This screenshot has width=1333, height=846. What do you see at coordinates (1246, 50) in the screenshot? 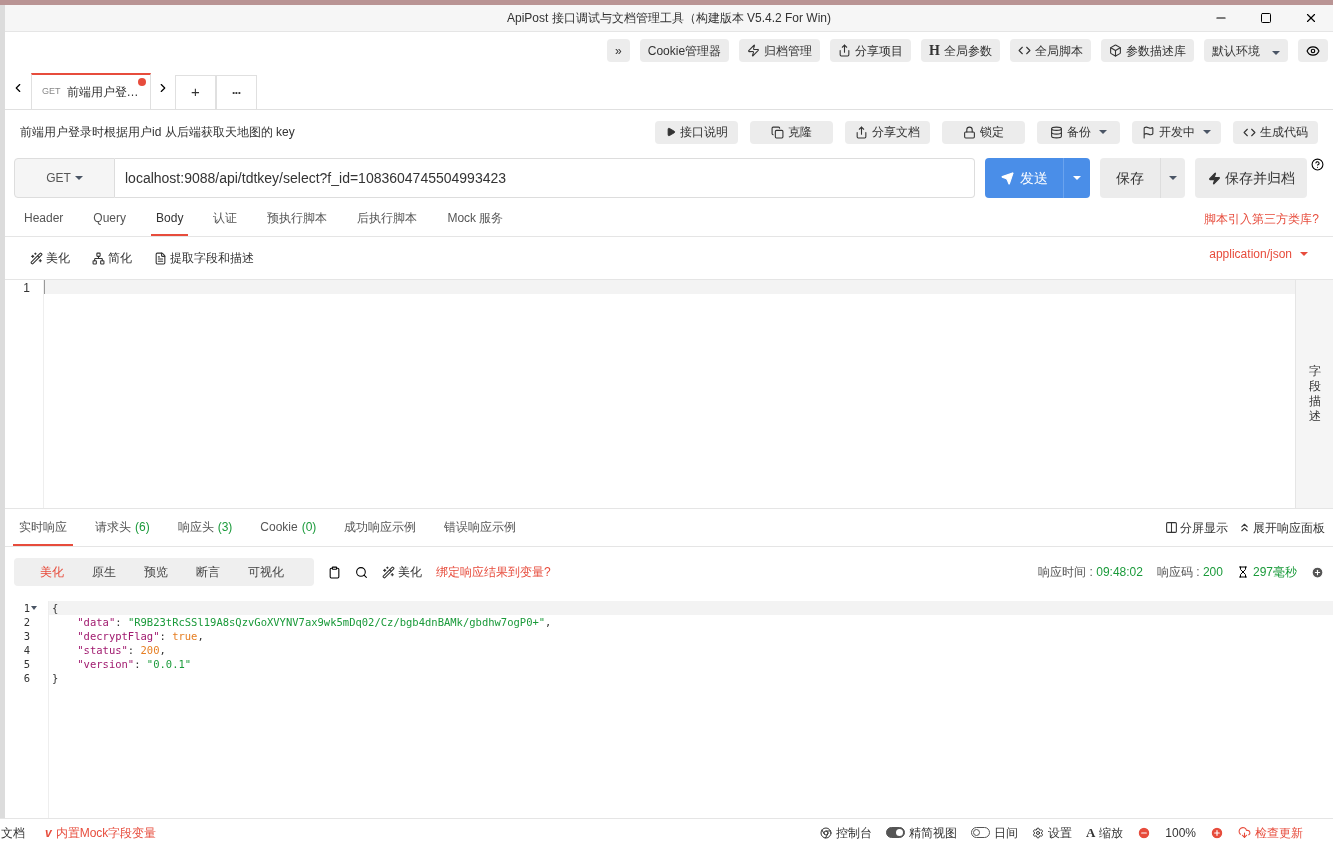
I see `toolbar-button: 默认环境` at bounding box center [1246, 50].